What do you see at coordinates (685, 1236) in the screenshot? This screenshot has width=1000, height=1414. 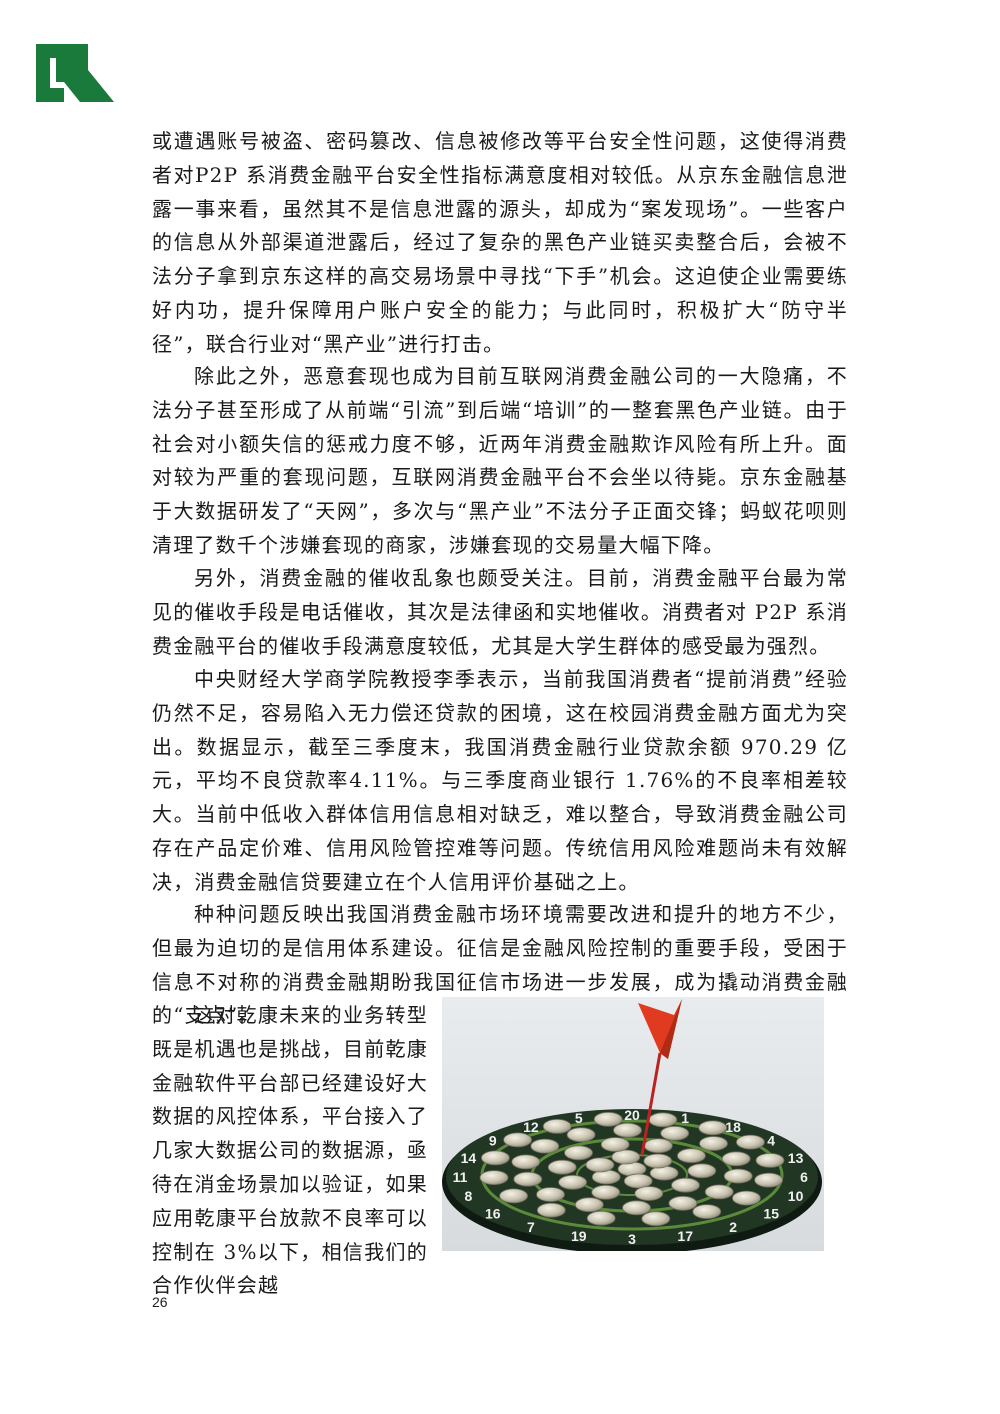 I see `board-number: 17` at bounding box center [685, 1236].